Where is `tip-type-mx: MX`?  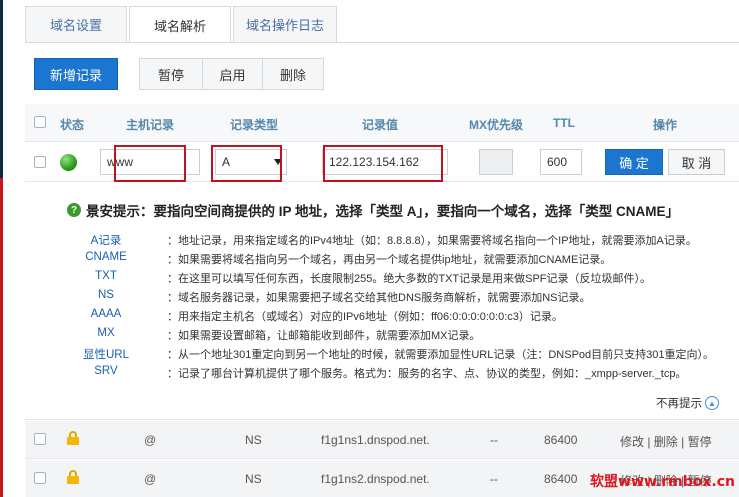 tip-type-mx: MX is located at coordinates (106, 333).